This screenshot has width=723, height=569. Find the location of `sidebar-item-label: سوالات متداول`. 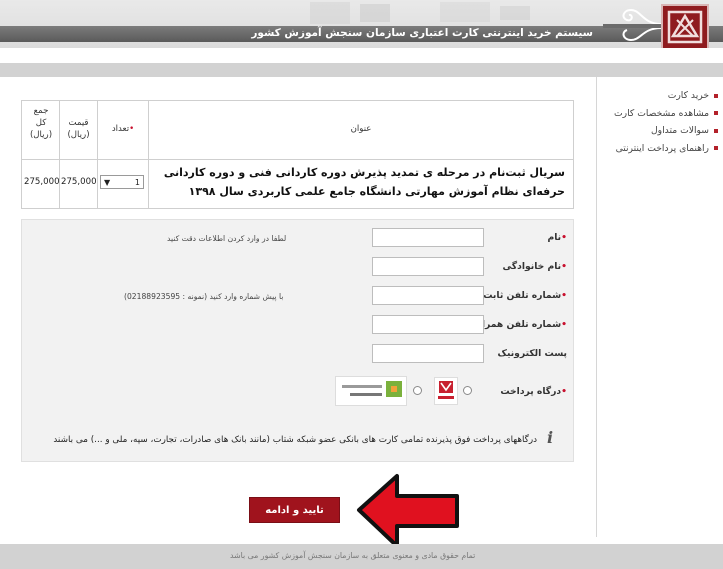

sidebar-item-label: سوالات متداول is located at coordinates (680, 131).